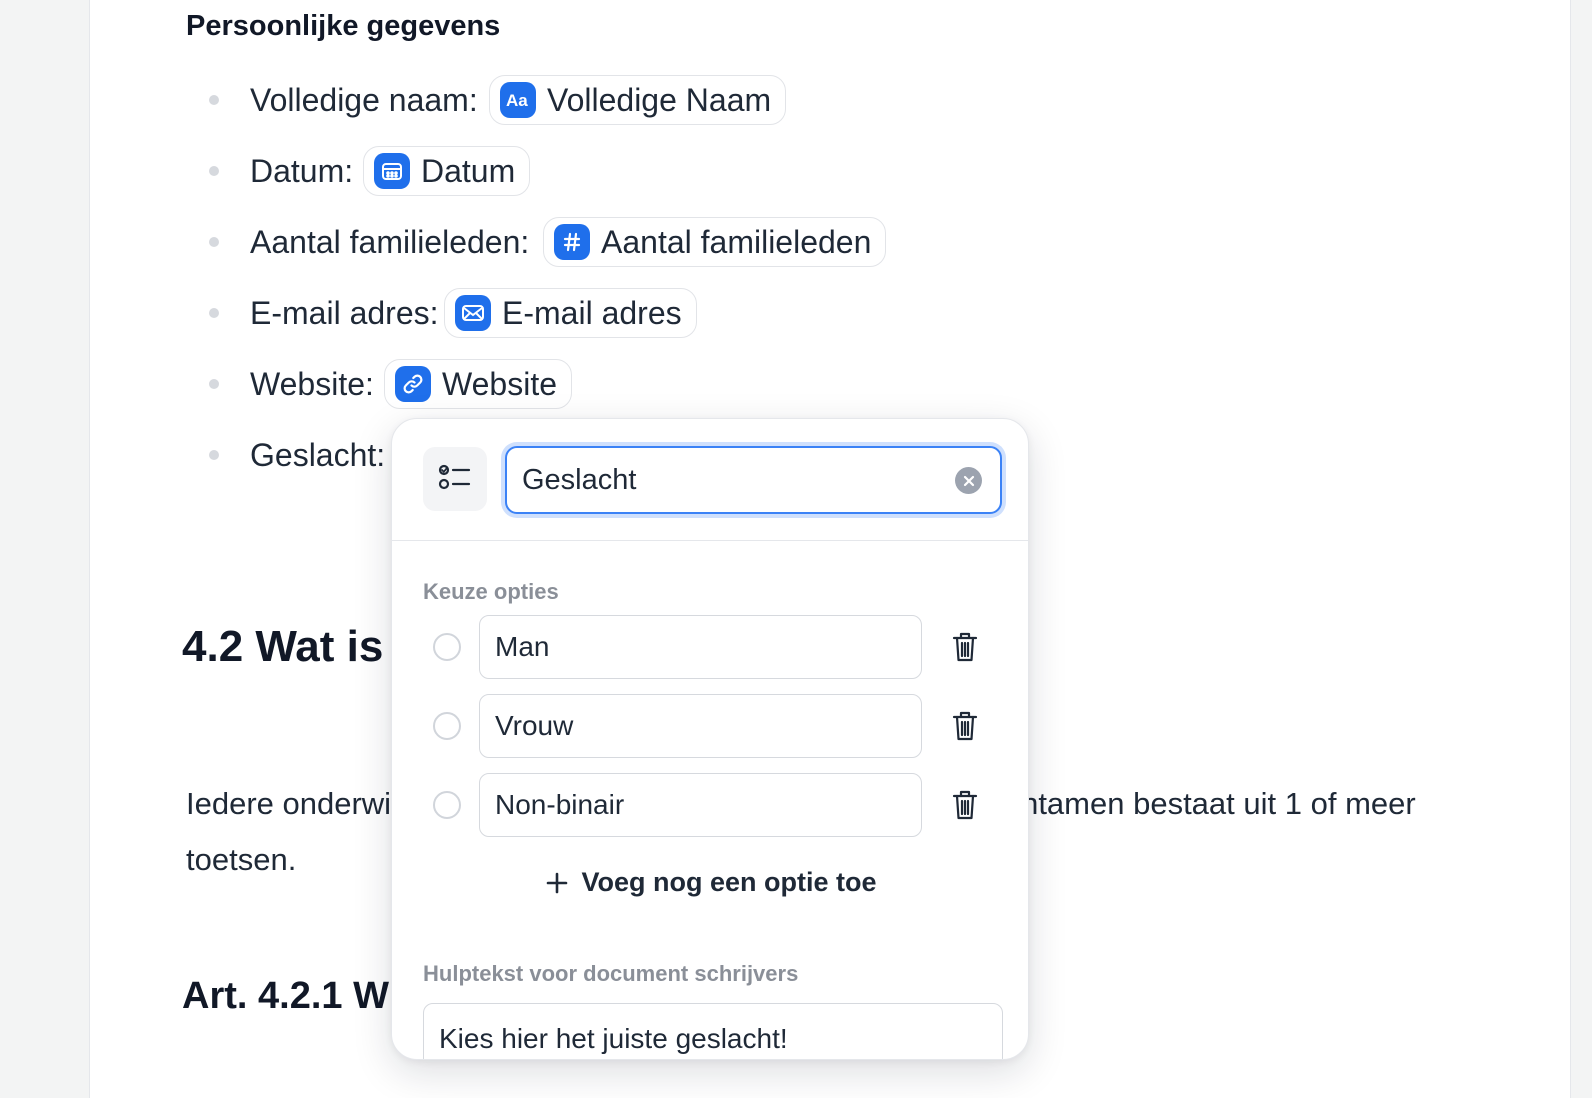  Describe the element at coordinates (572, 242) in the screenshot. I see `hash-icon` at that location.